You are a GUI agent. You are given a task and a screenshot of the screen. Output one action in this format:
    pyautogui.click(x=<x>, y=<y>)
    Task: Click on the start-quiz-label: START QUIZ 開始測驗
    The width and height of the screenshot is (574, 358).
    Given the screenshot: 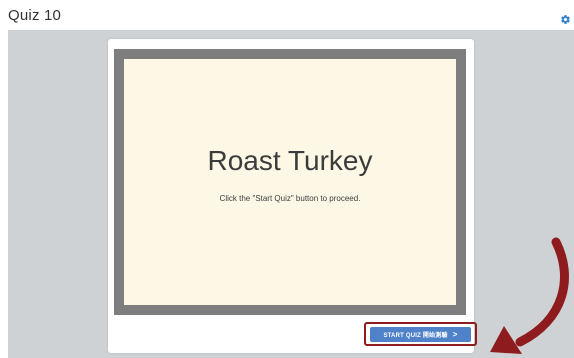 What is the action you would take?
    pyautogui.click(x=415, y=336)
    